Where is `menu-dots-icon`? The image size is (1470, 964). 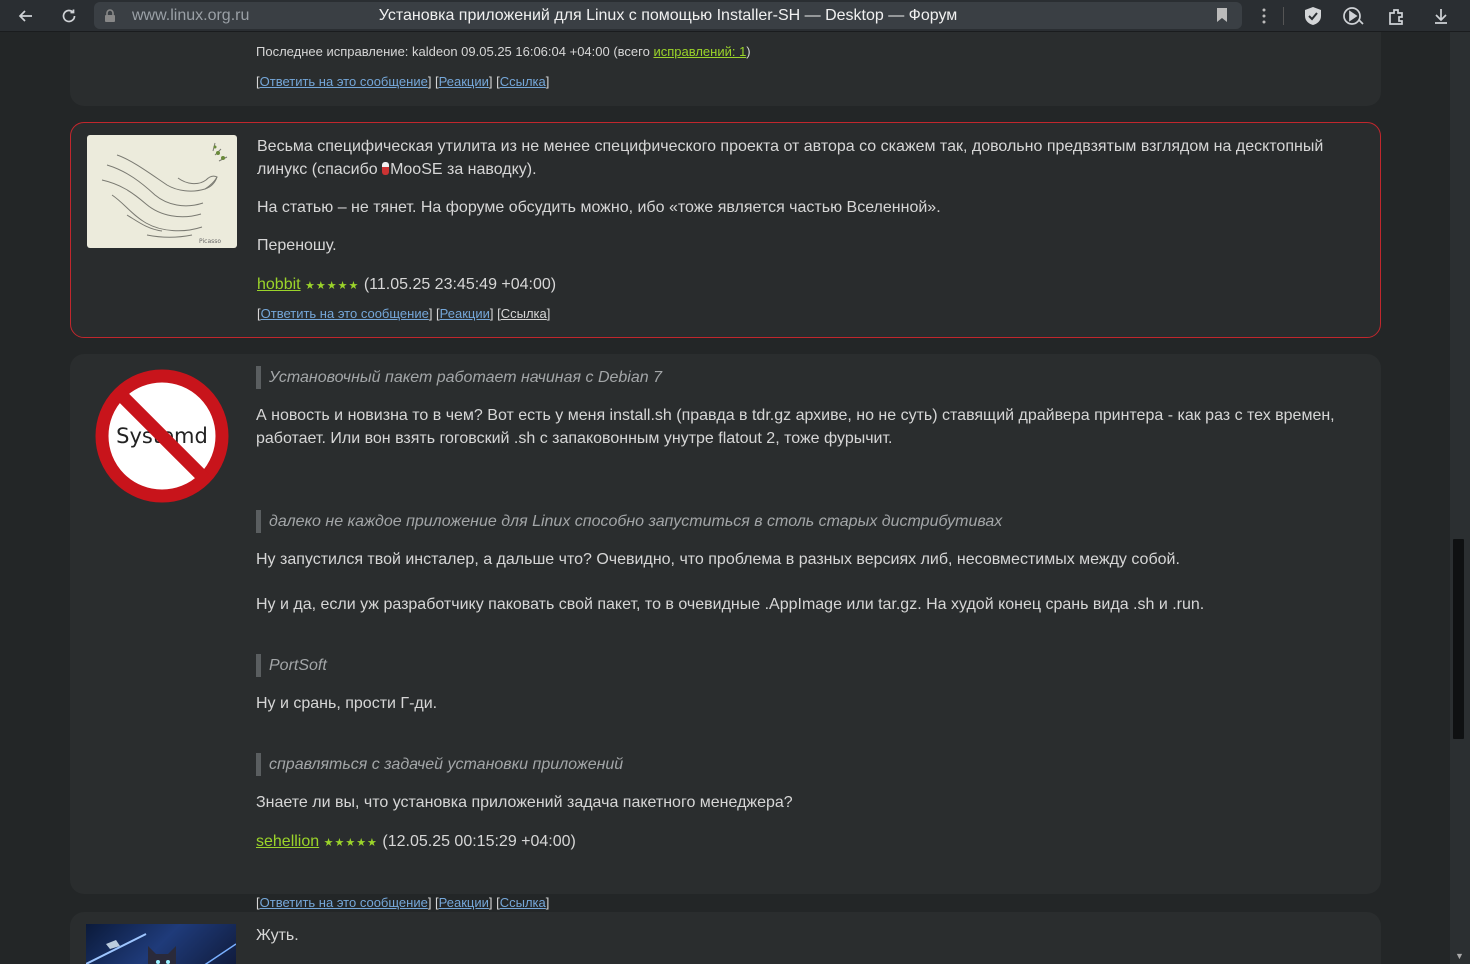
menu-dots-icon is located at coordinates (1264, 16).